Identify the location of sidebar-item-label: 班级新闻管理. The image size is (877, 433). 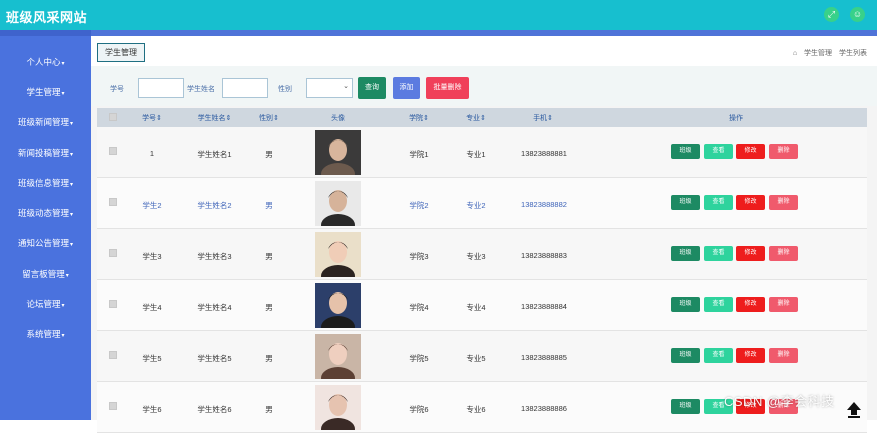
(43, 122).